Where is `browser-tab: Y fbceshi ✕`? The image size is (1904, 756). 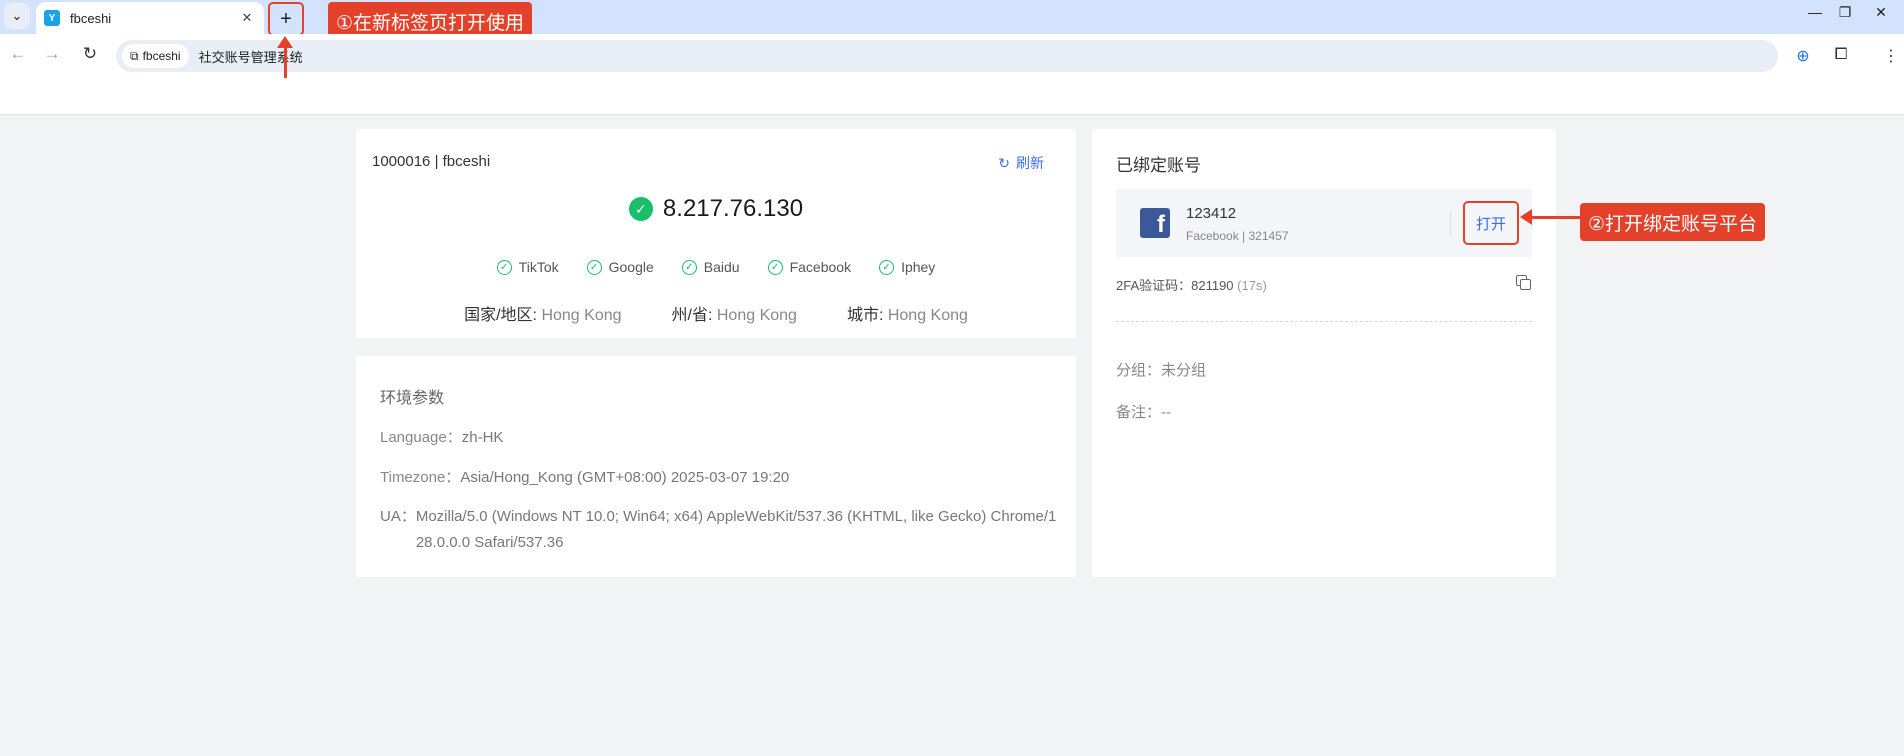 browser-tab: Y fbceshi ✕ is located at coordinates (150, 18).